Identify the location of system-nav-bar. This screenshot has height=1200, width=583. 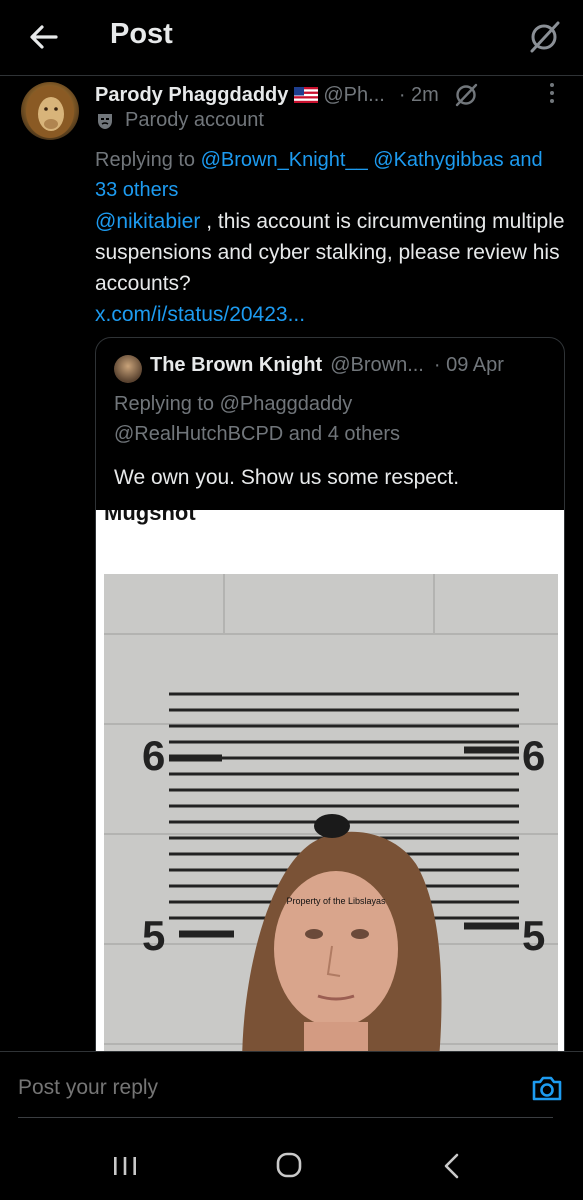
(291, 1162).